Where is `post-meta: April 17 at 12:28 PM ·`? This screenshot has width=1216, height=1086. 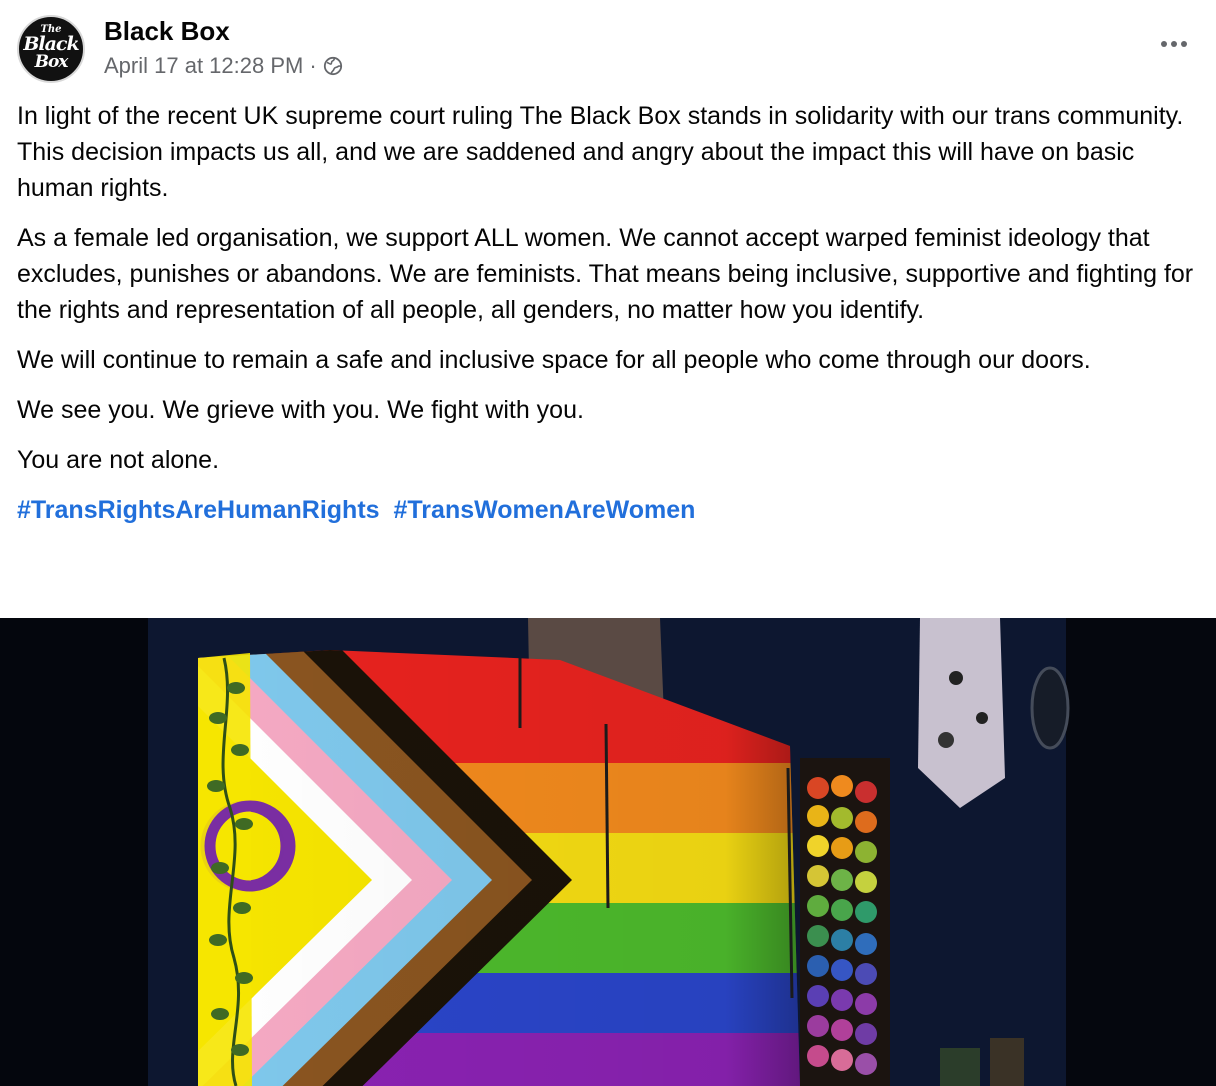
post-meta: April 17 at 12:28 PM · is located at coordinates (223, 66).